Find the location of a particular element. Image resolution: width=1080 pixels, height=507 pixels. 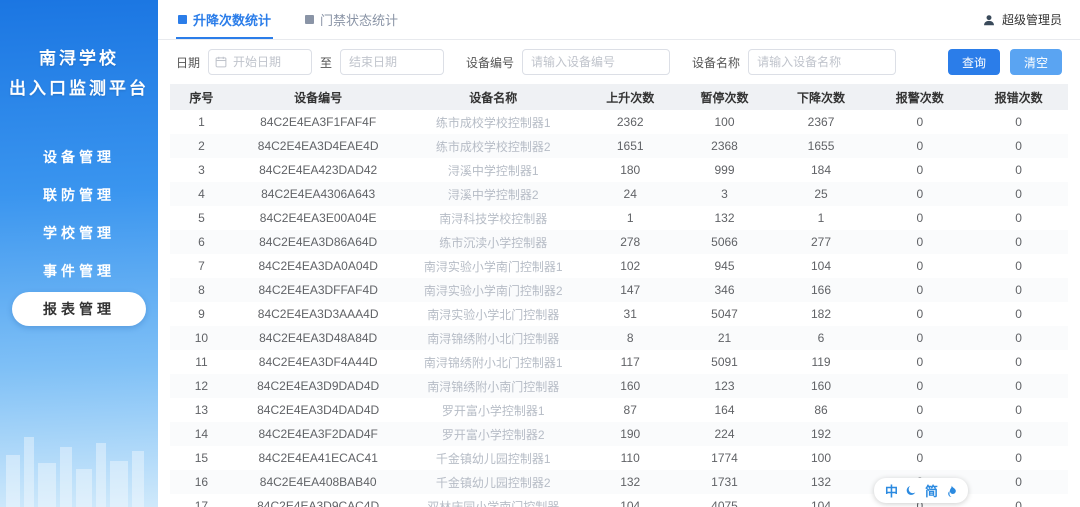

column-header: 暂停次数 is located at coordinates (724, 97).